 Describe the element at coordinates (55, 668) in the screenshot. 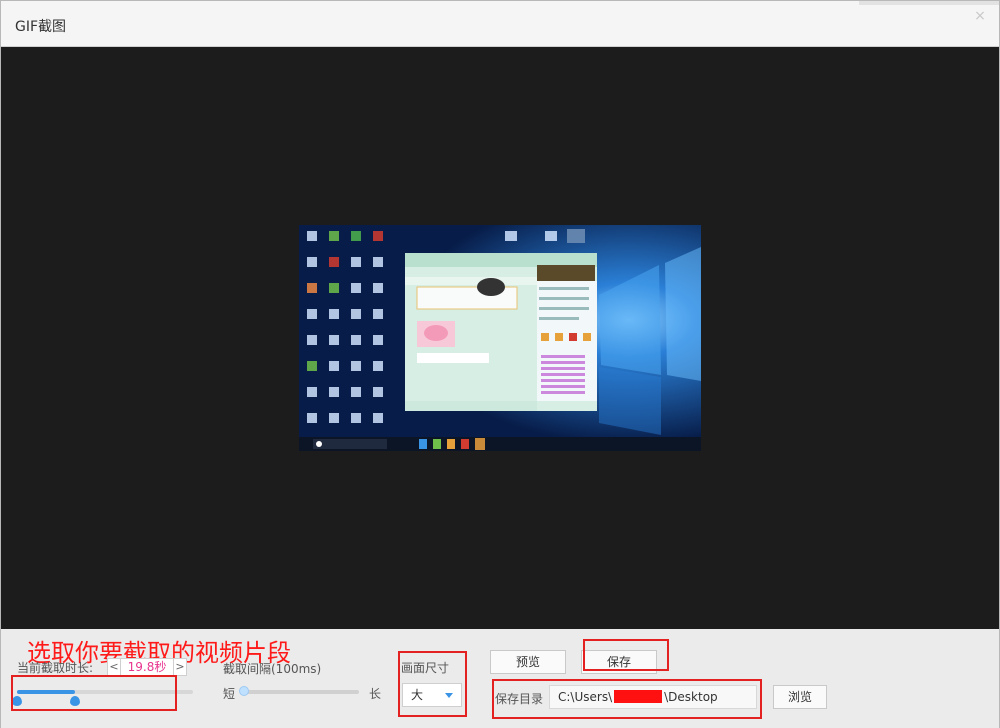

I see `duration-label: 当前截取时长:` at that location.